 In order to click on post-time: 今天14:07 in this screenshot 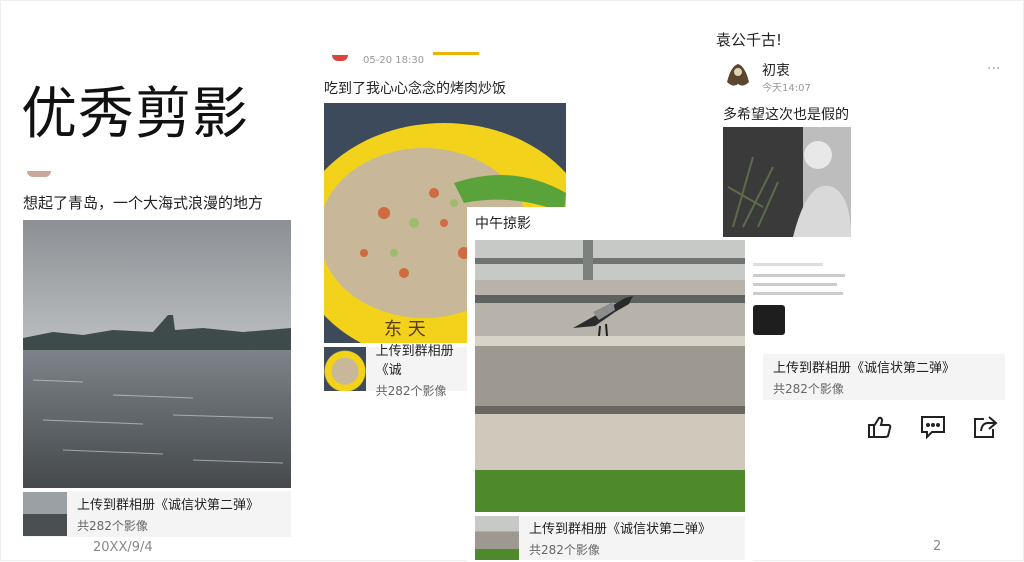, I will do `click(786, 88)`.